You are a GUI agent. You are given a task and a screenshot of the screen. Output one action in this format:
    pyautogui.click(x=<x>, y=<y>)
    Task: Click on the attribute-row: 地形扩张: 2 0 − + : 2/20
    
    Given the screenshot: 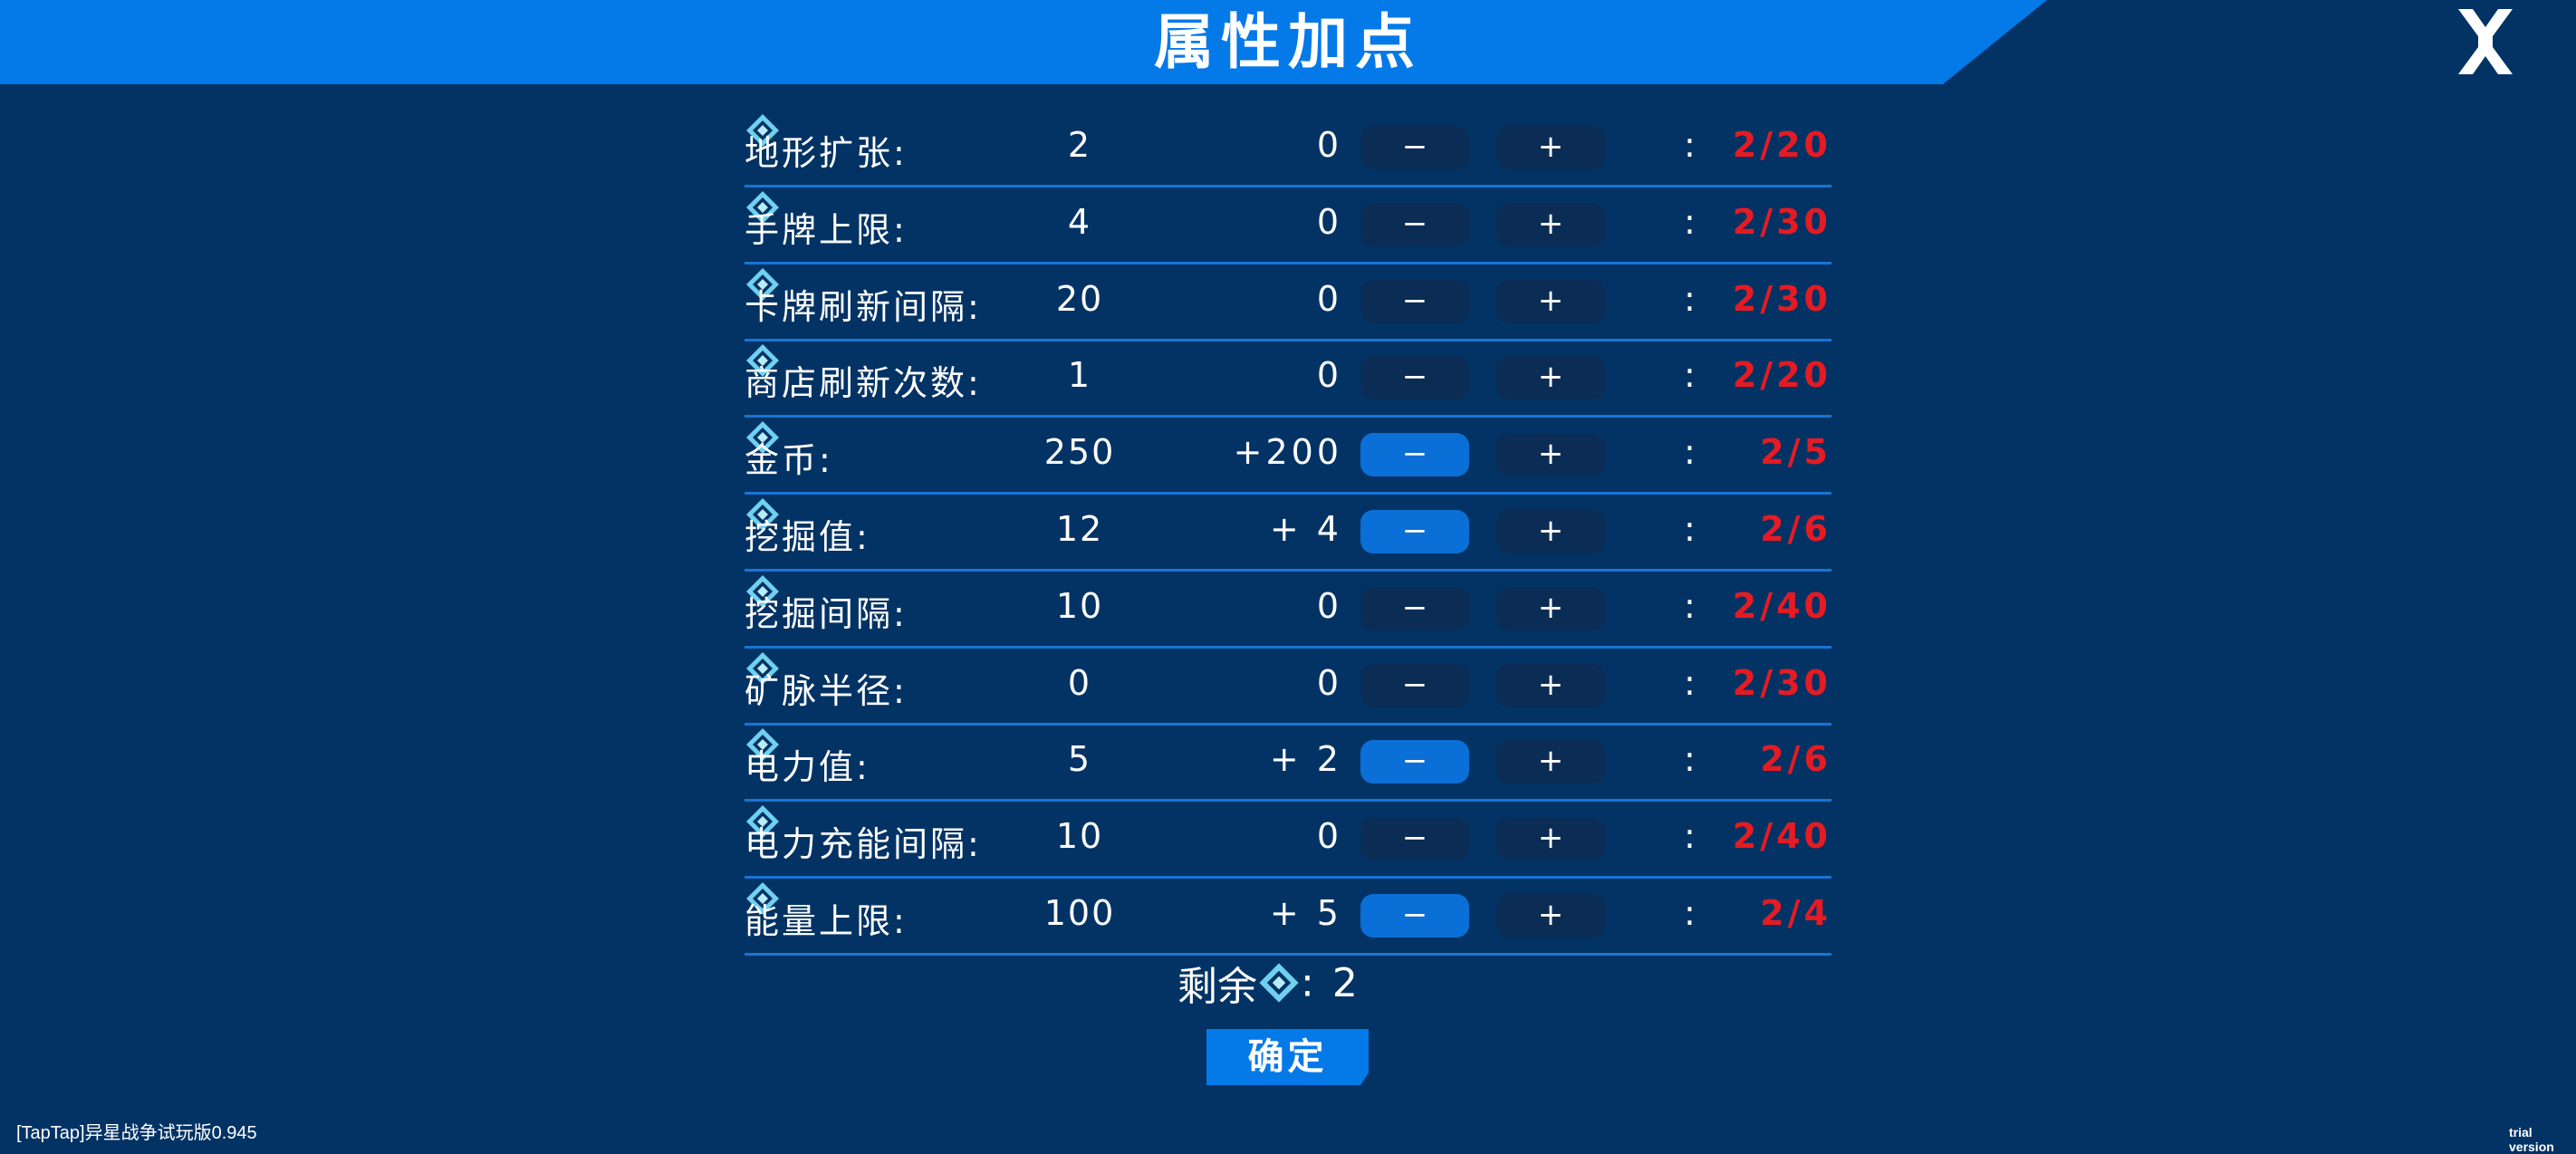 What is the action you would take?
    pyautogui.click(x=1288, y=150)
    